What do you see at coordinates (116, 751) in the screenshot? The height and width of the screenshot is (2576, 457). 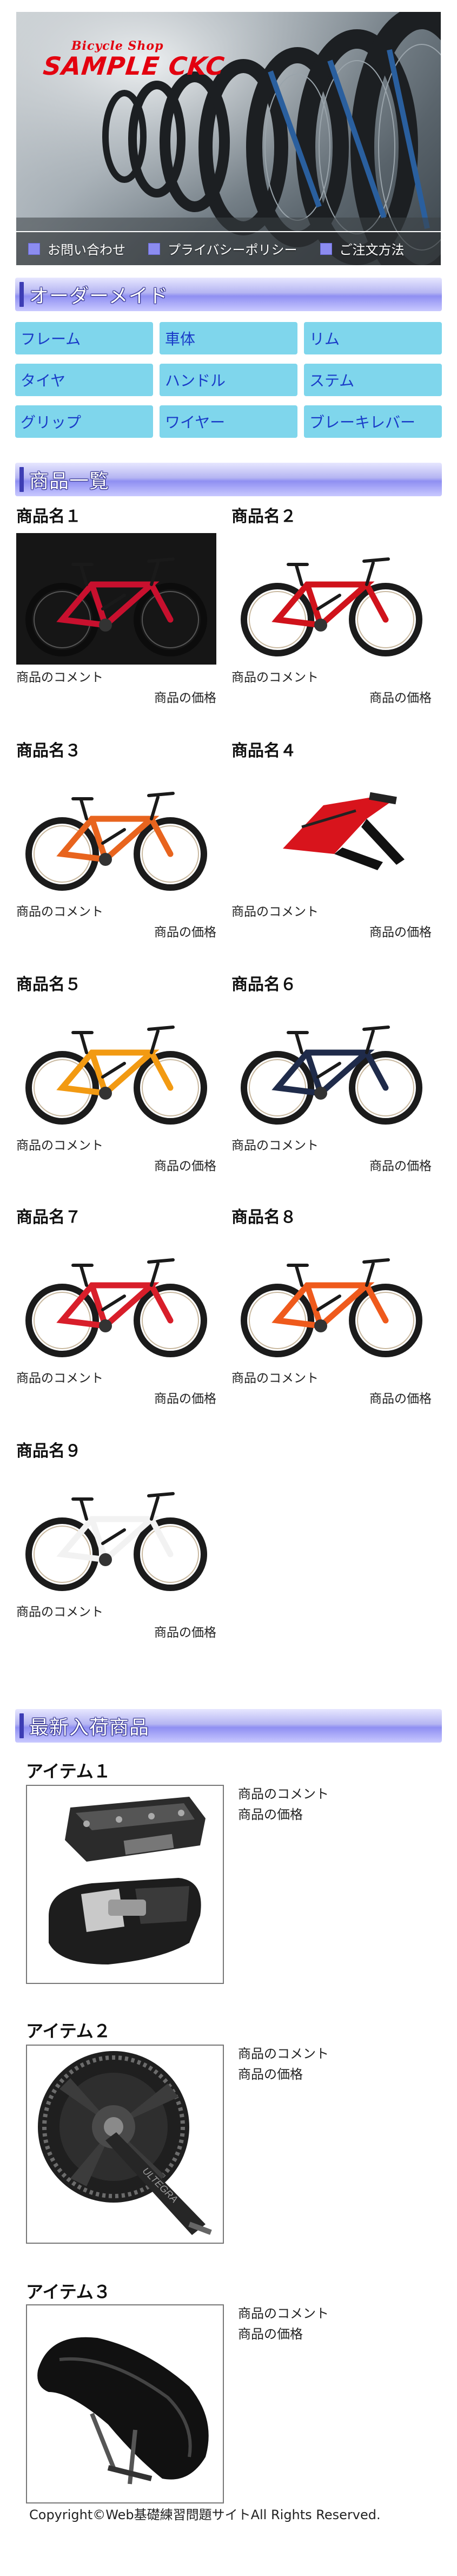 I see `product-name: 商品名３` at bounding box center [116, 751].